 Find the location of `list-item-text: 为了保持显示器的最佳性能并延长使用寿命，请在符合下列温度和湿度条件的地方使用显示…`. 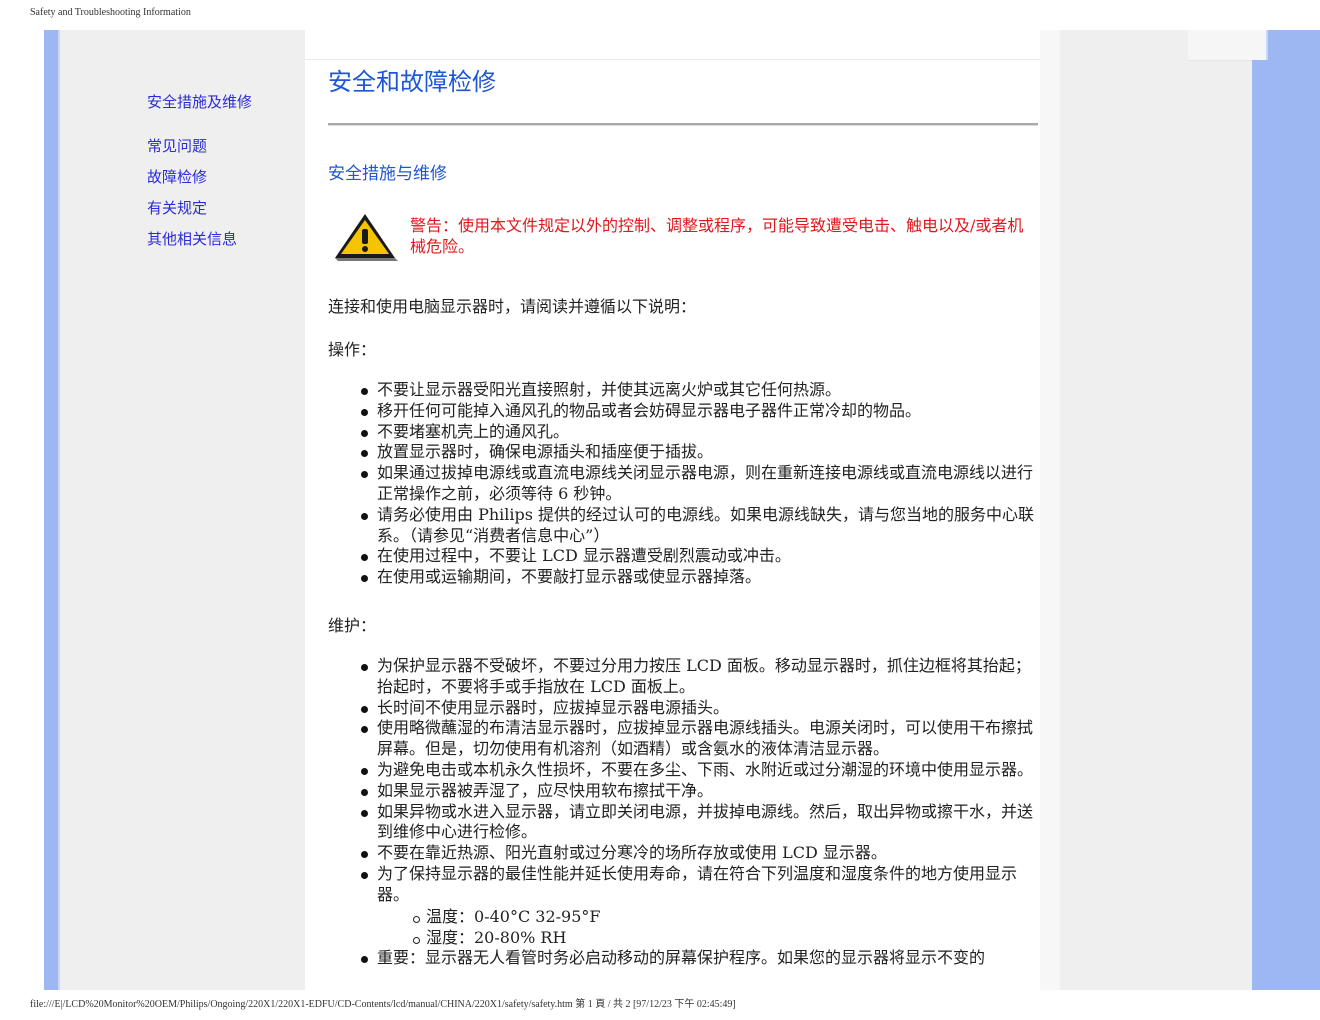

list-item-text: 为了保持显示器的最佳性能并延长使用寿命，请在符合下列温度和湿度条件的地方使用显示… is located at coordinates (697, 883).